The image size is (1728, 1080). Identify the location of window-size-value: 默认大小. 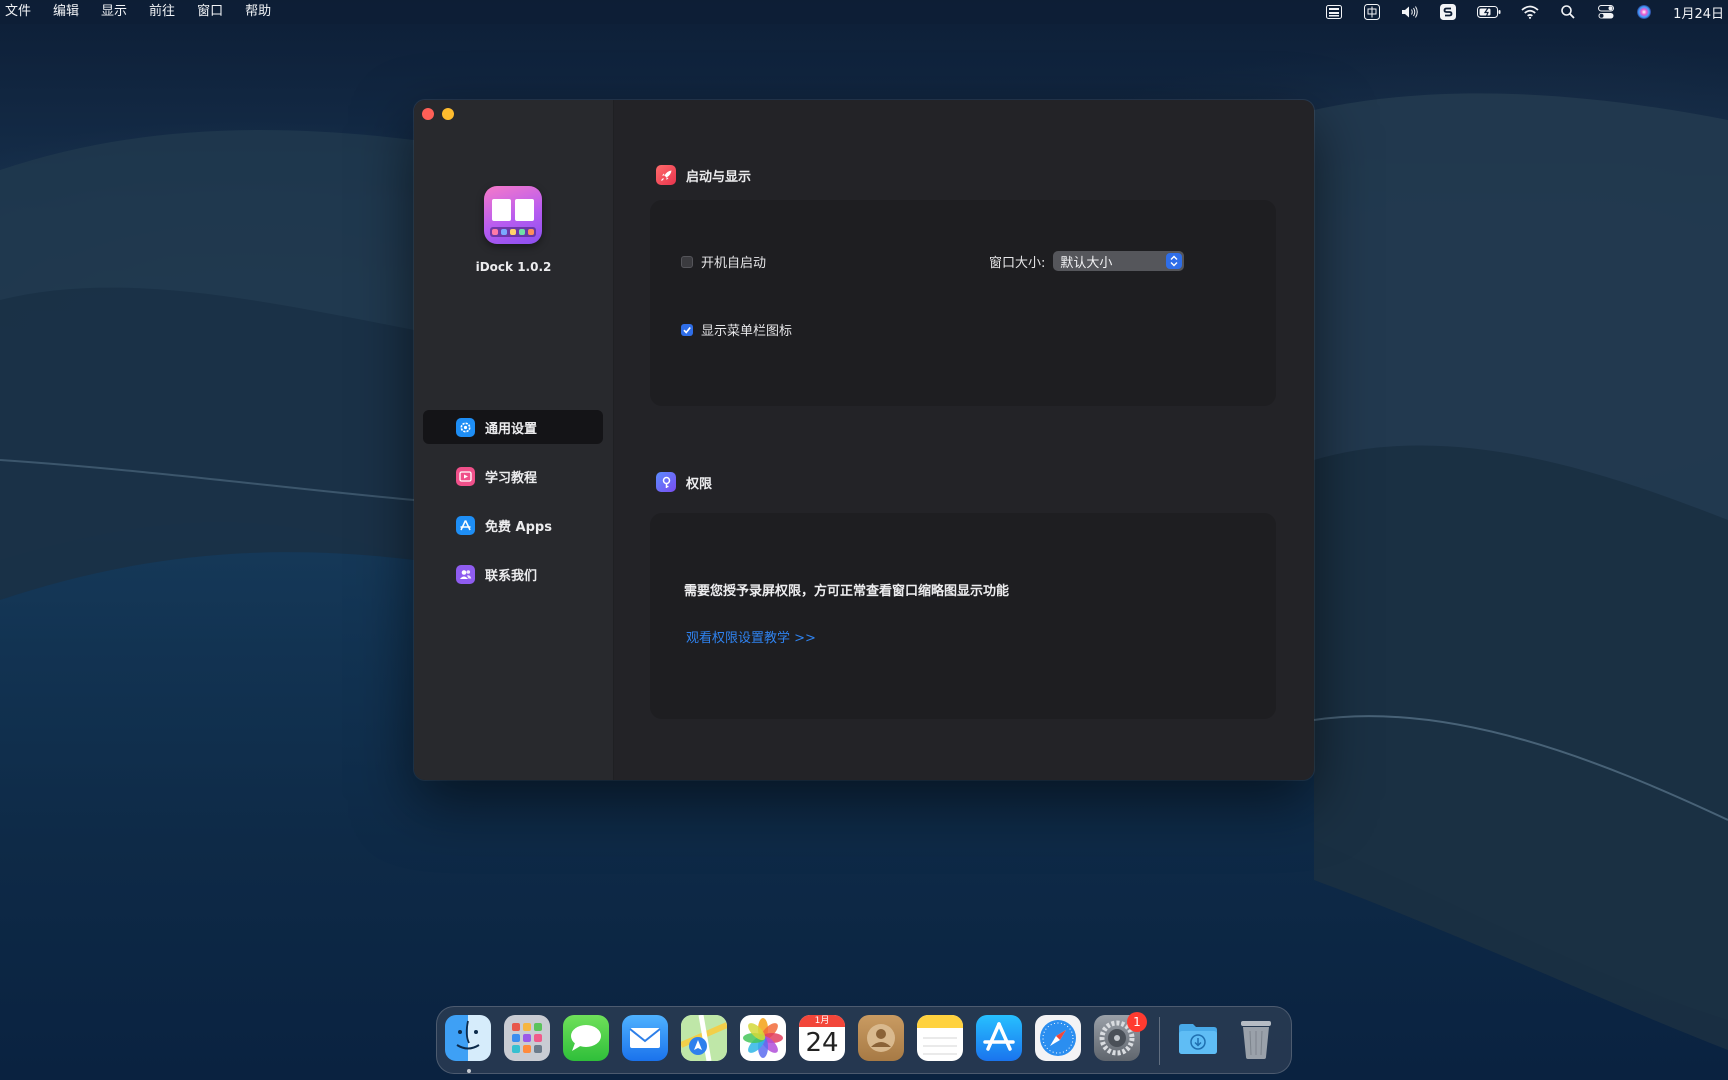
(1086, 263).